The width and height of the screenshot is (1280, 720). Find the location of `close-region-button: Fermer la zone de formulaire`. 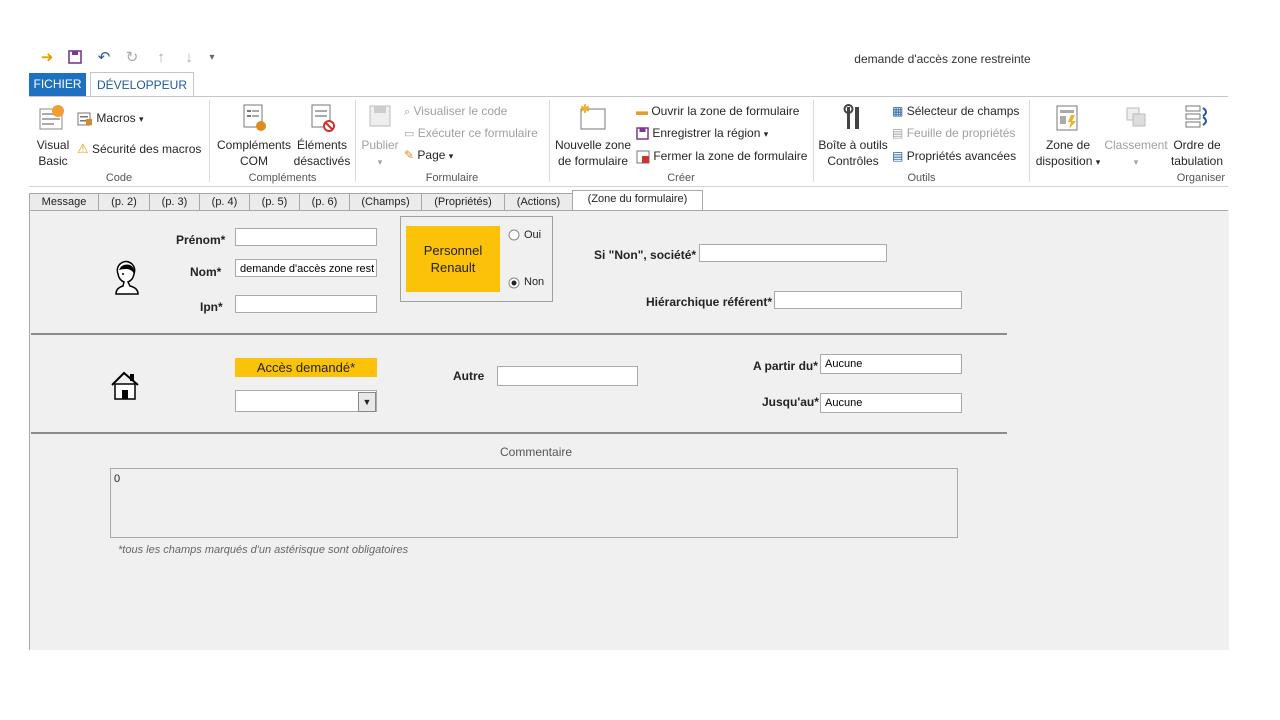

close-region-button: Fermer la zone de formulaire is located at coordinates (721, 156).